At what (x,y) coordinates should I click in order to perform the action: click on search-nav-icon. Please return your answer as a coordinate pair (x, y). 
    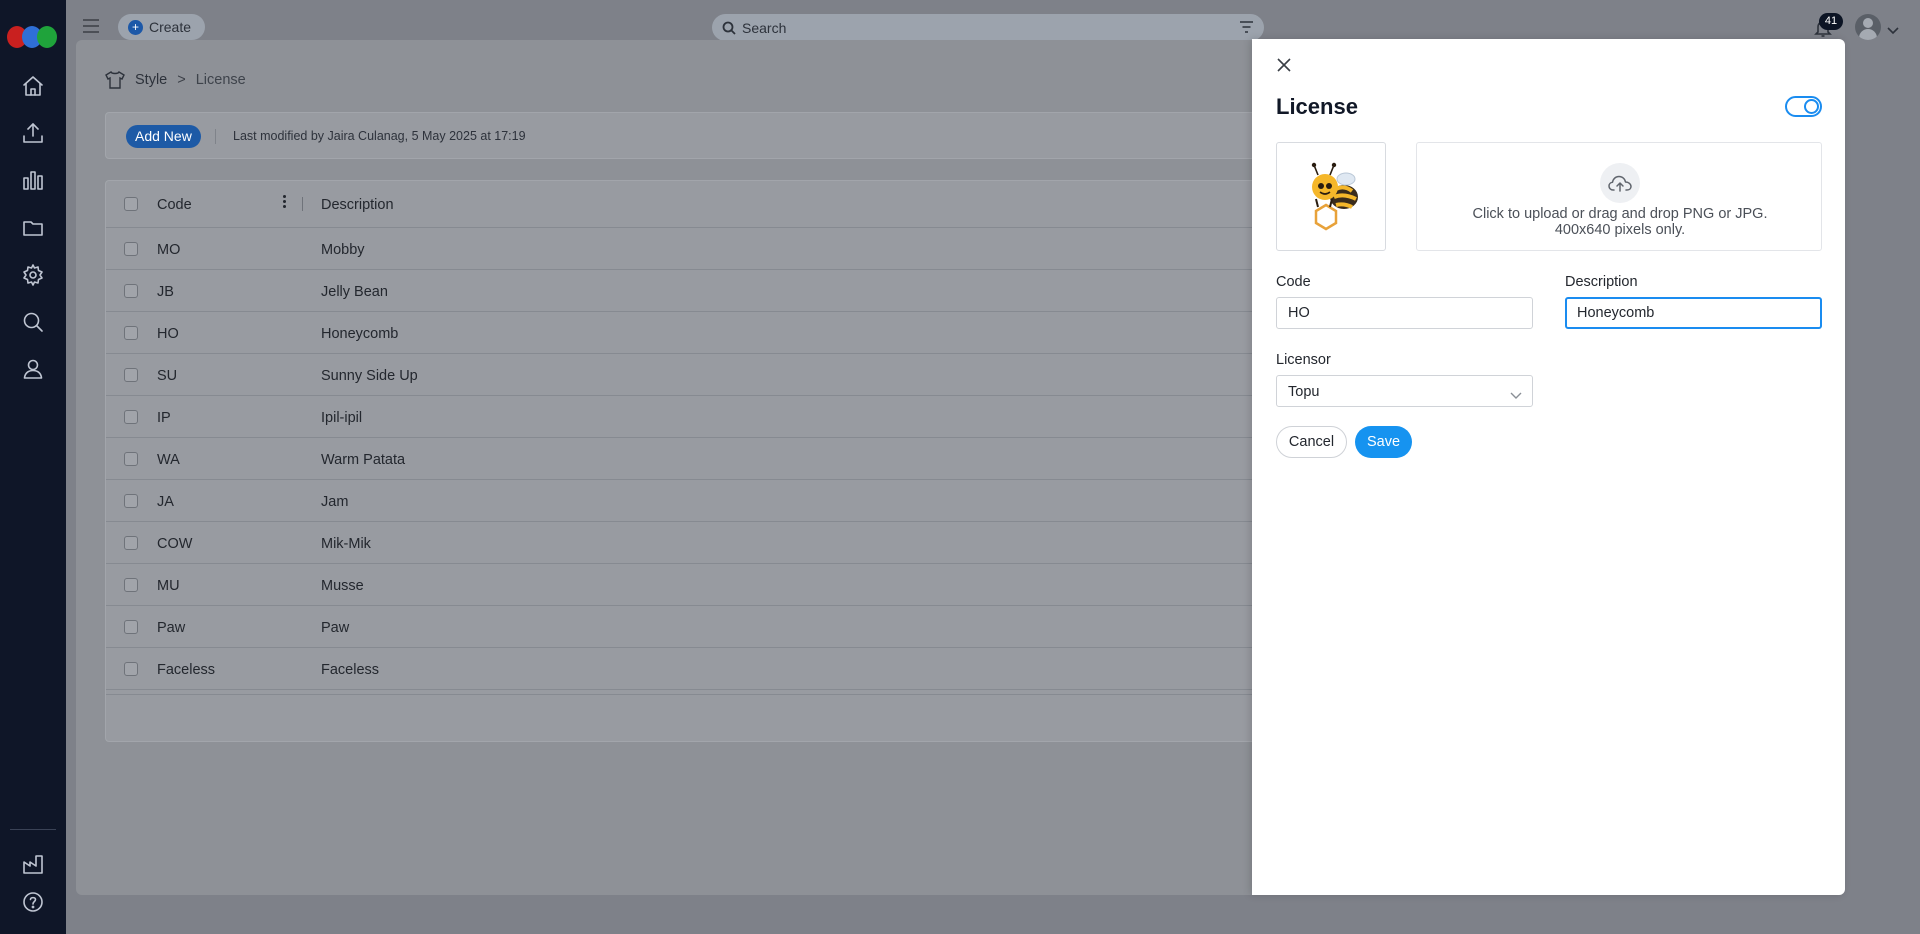
    Looking at the image, I should click on (33, 322).